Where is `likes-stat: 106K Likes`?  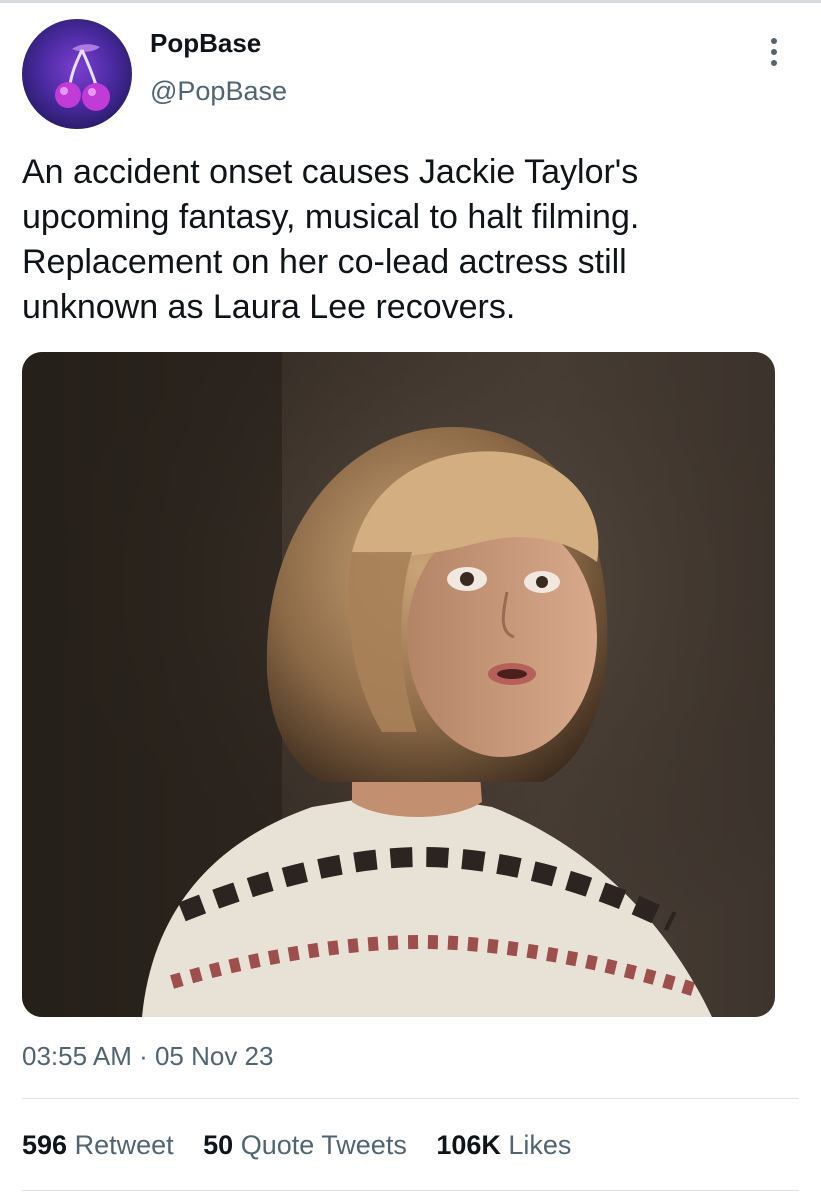
likes-stat: 106K Likes is located at coordinates (503, 1145).